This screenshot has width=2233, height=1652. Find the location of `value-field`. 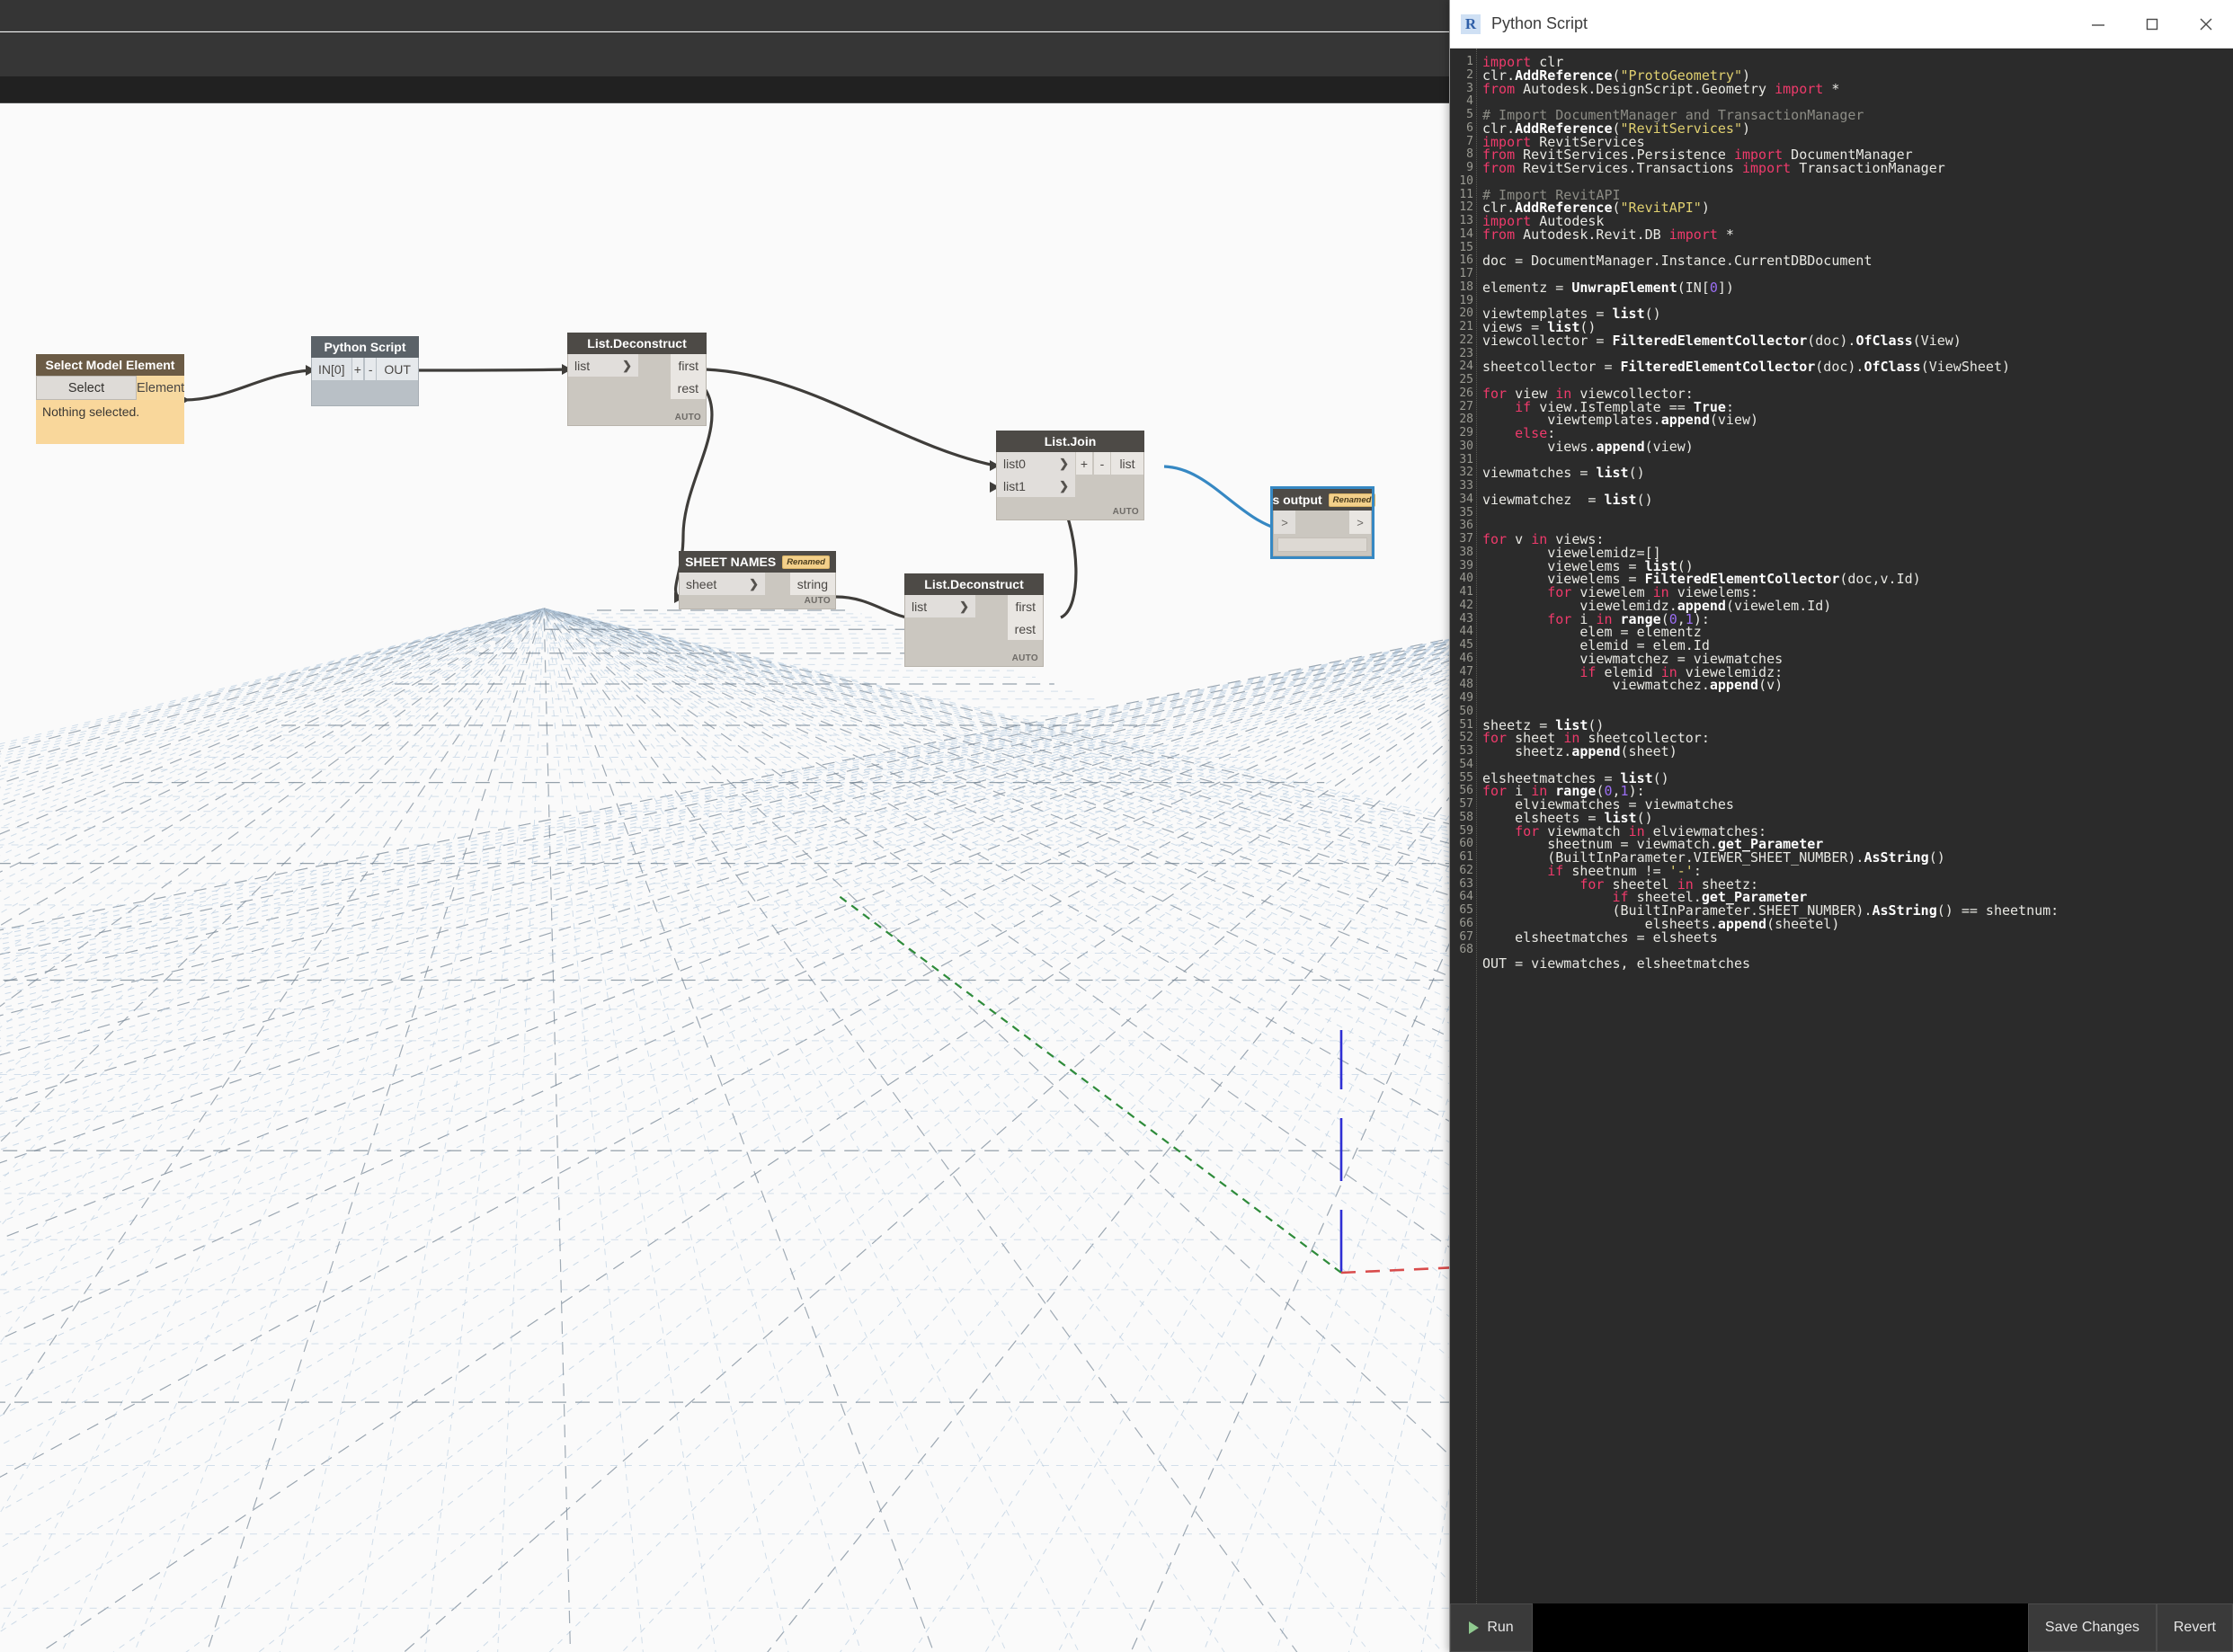

value-field is located at coordinates (1322, 544).